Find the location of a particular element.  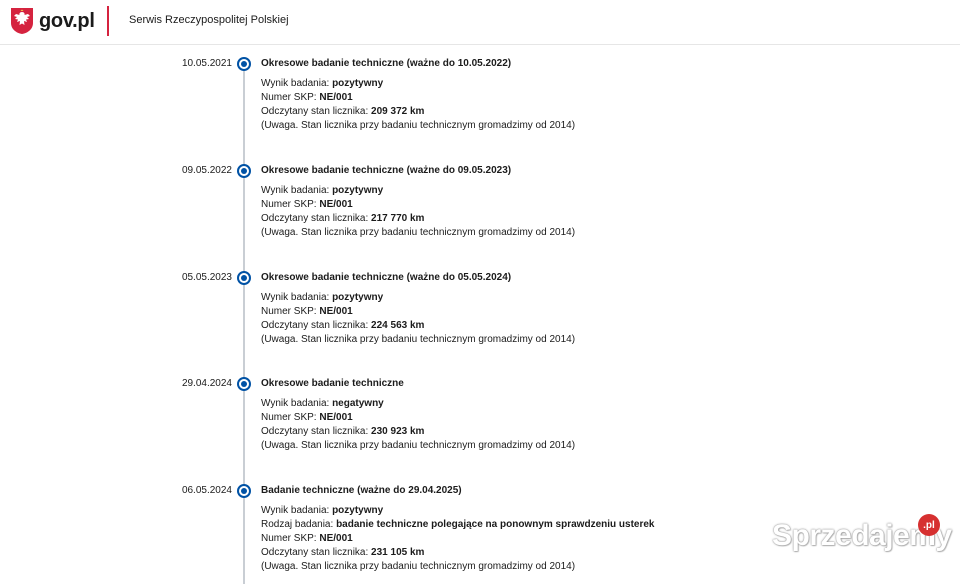

entry-date: 29.04.2024 is located at coordinates (206, 383).